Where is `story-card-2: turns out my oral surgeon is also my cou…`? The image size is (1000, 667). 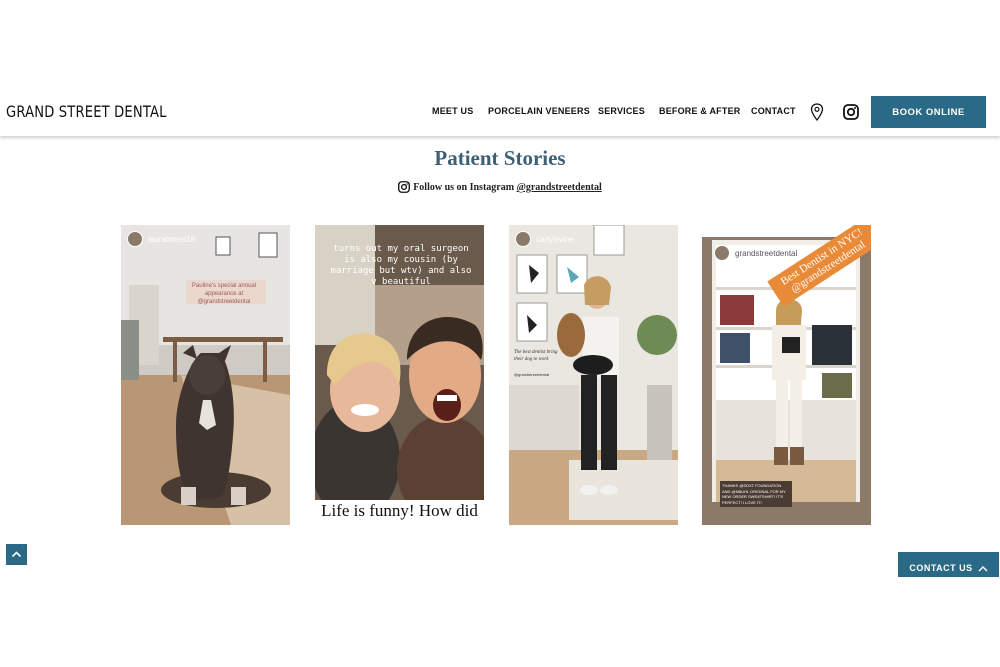
story-card-2: turns out my oral surgeon is also my cou… is located at coordinates (399, 375).